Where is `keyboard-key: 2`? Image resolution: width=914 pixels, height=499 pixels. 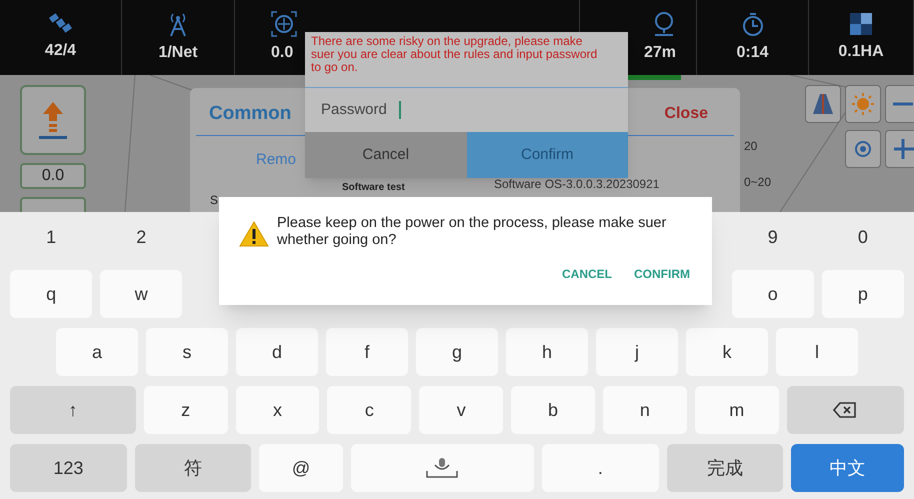
keyboard-key: 2 is located at coordinates (141, 237).